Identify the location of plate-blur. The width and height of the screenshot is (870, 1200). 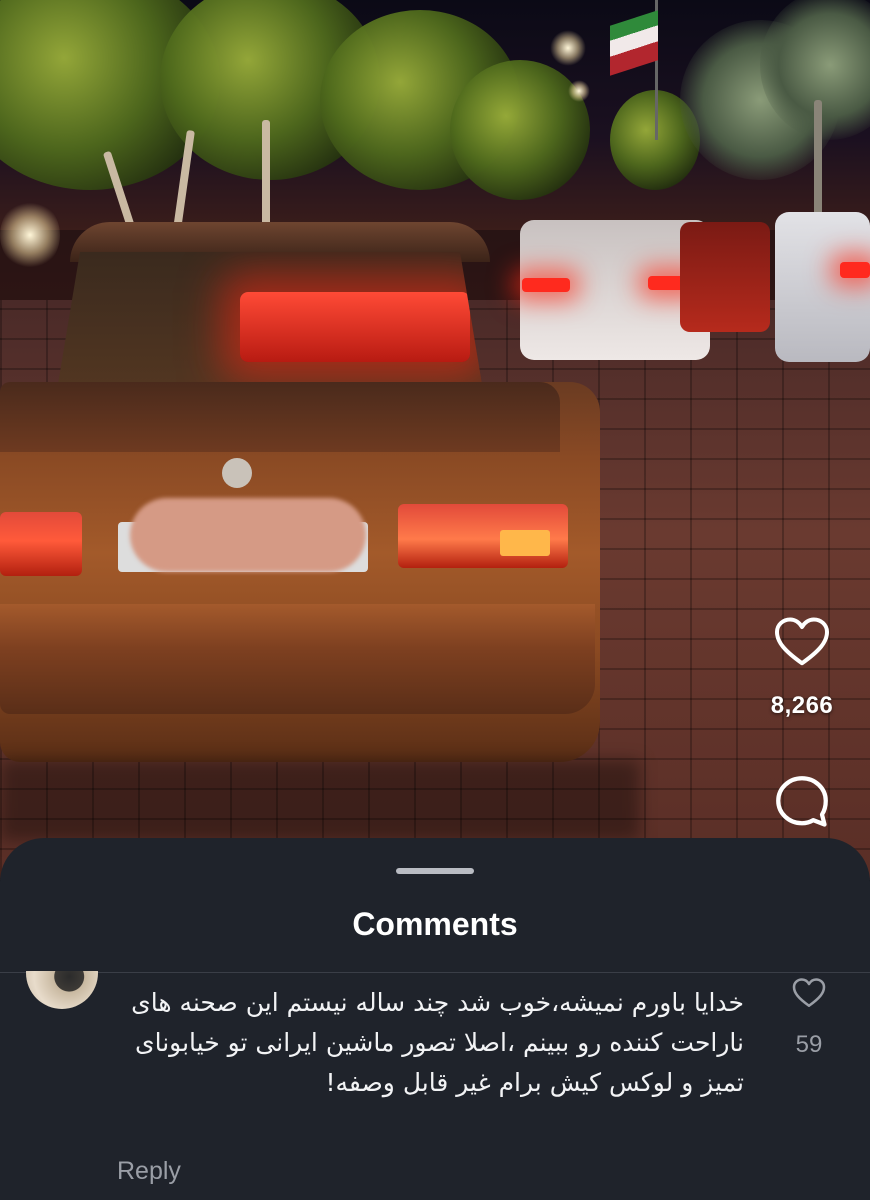
(248, 535).